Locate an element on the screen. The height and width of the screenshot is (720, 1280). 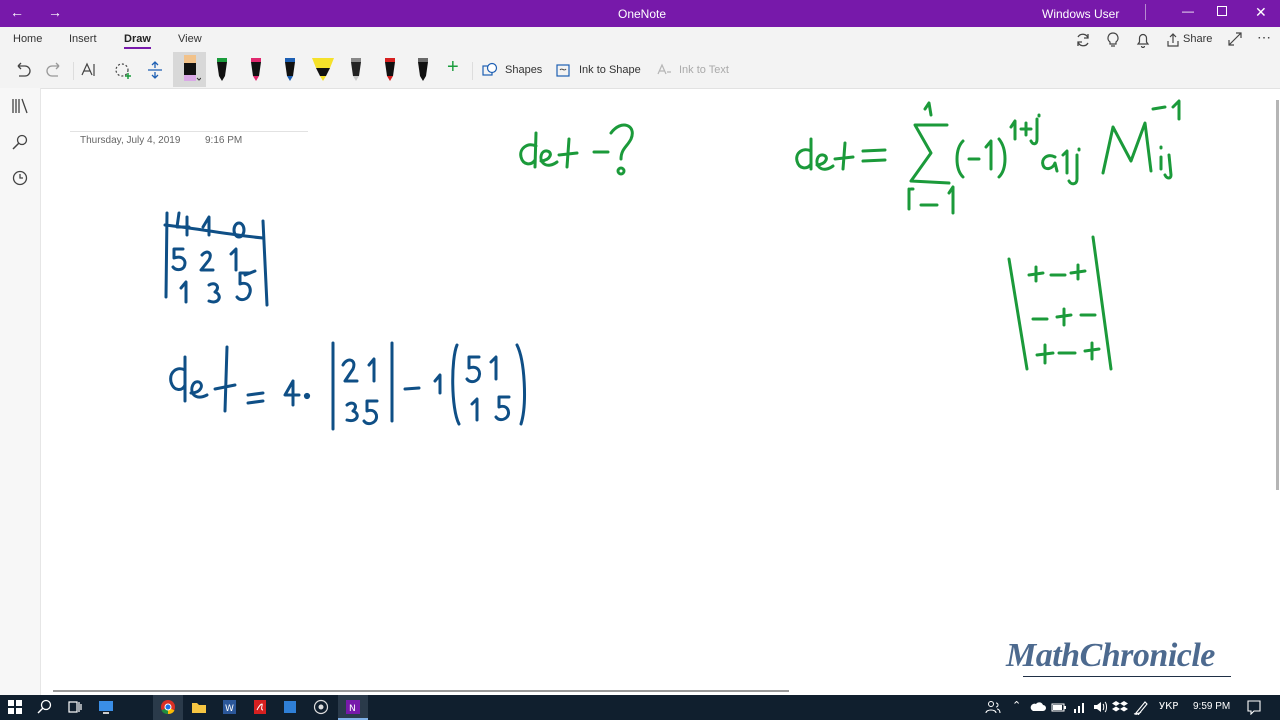
tray-expand-icon: ⌃ is located at coordinates (1016, 705).